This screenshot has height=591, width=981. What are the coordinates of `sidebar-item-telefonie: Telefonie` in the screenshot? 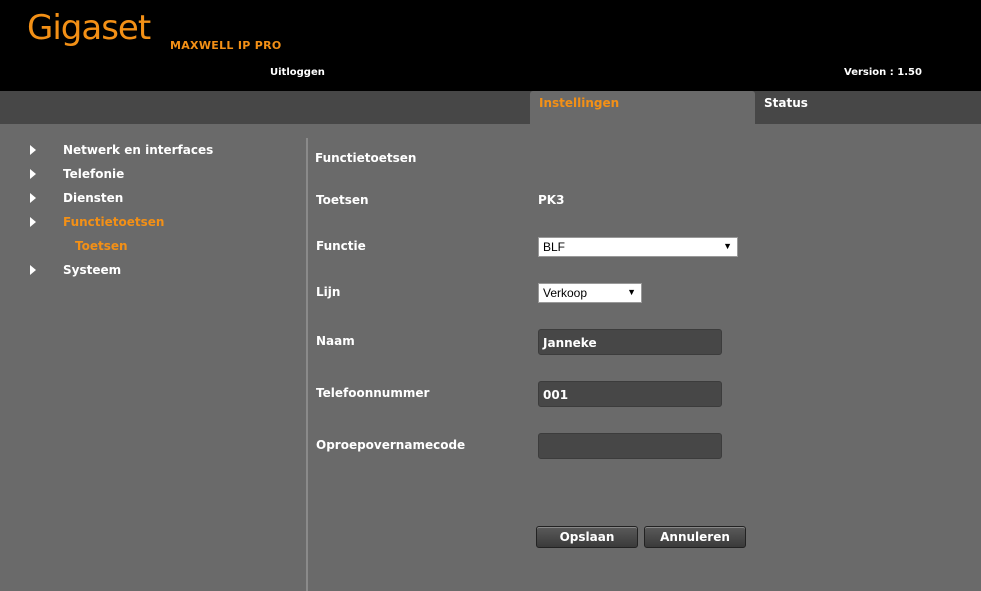 It's located at (77, 174).